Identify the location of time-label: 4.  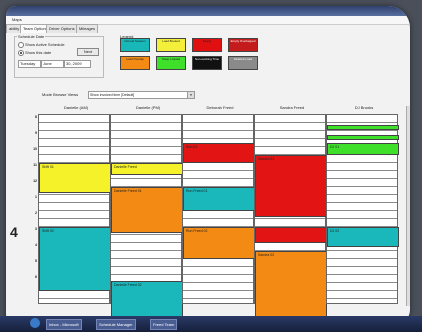
(36, 245).